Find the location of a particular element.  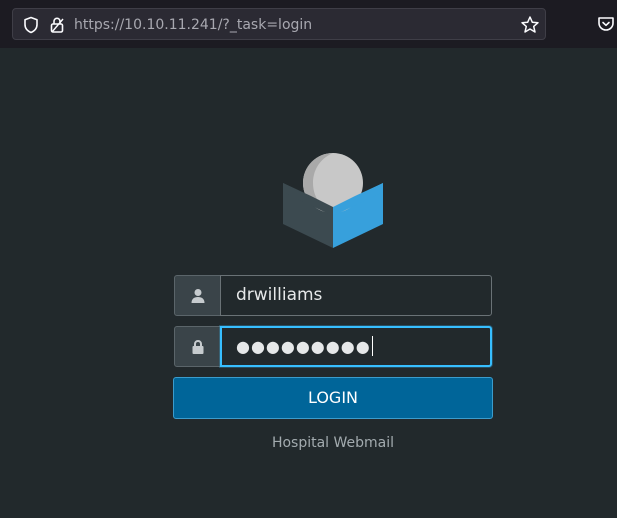

login-button: LOGIN is located at coordinates (333, 398).